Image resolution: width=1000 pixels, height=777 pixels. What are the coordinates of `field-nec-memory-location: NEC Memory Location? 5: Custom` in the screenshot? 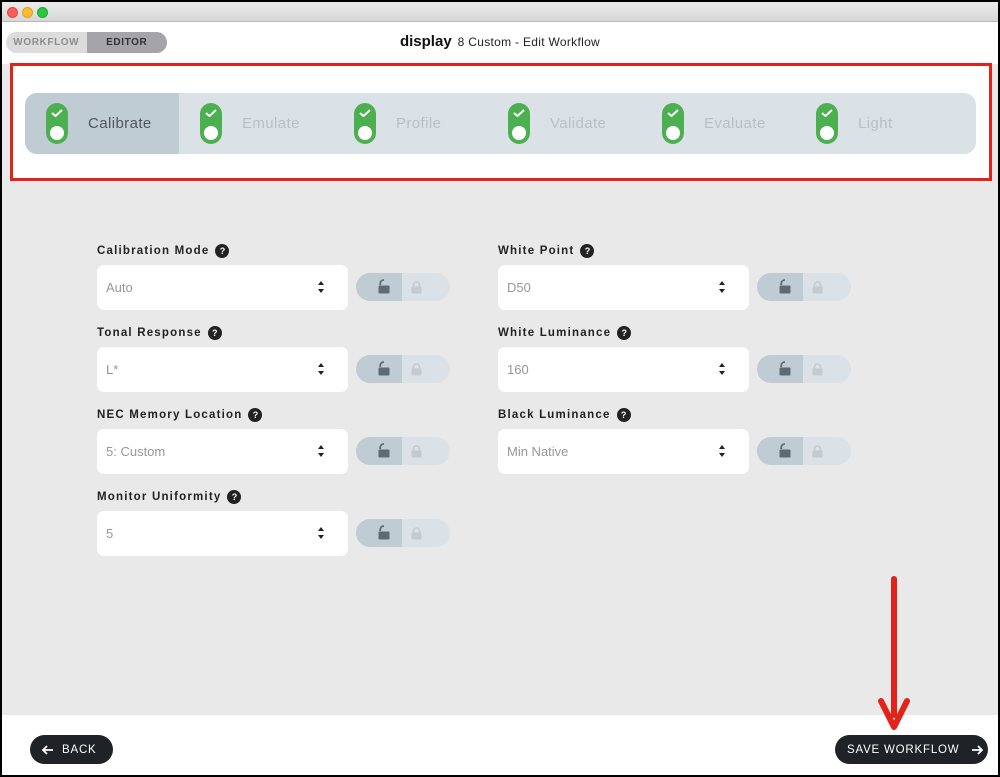 It's located at (273, 440).